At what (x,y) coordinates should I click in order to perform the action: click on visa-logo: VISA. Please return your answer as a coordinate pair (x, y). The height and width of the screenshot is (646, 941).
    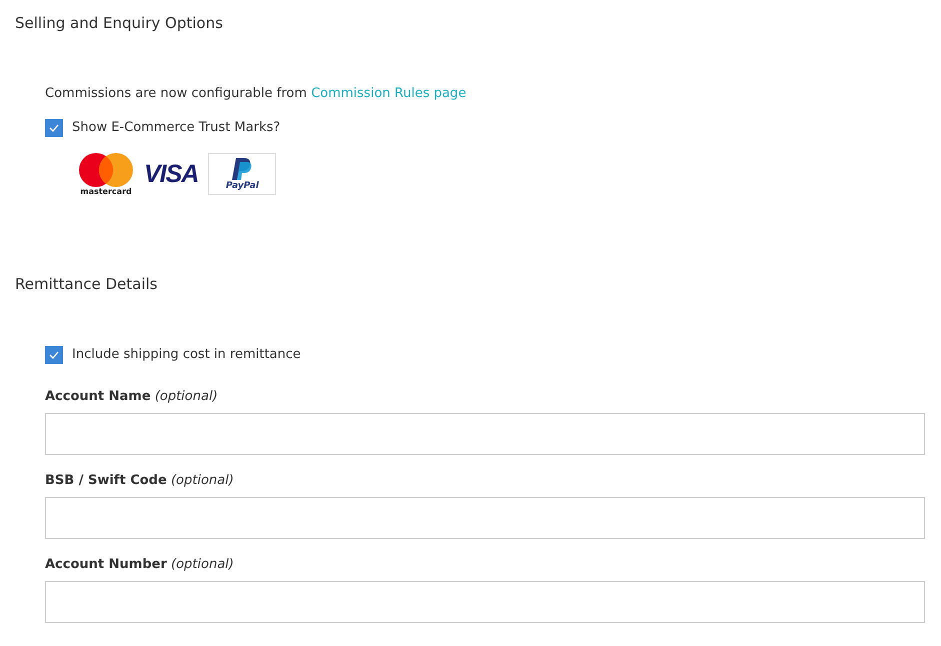
    Looking at the image, I should click on (171, 174).